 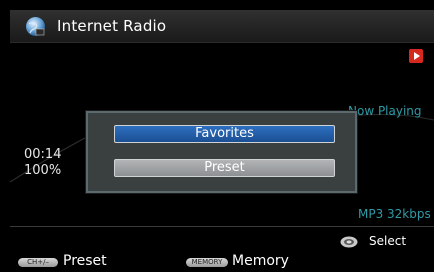 I want to click on ch-button-icon: CH+/–, so click(x=38, y=262).